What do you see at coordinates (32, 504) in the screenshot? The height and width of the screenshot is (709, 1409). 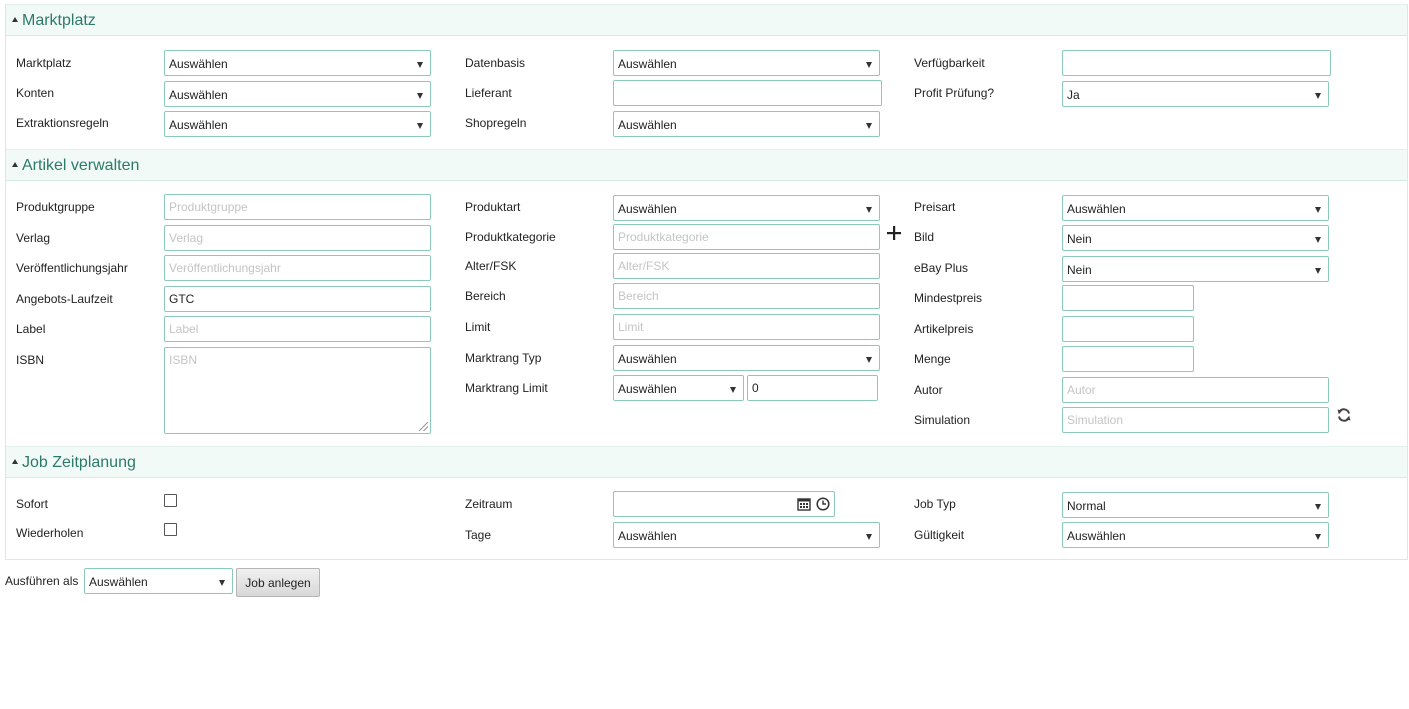 I see `sofort-label: Sofort` at bounding box center [32, 504].